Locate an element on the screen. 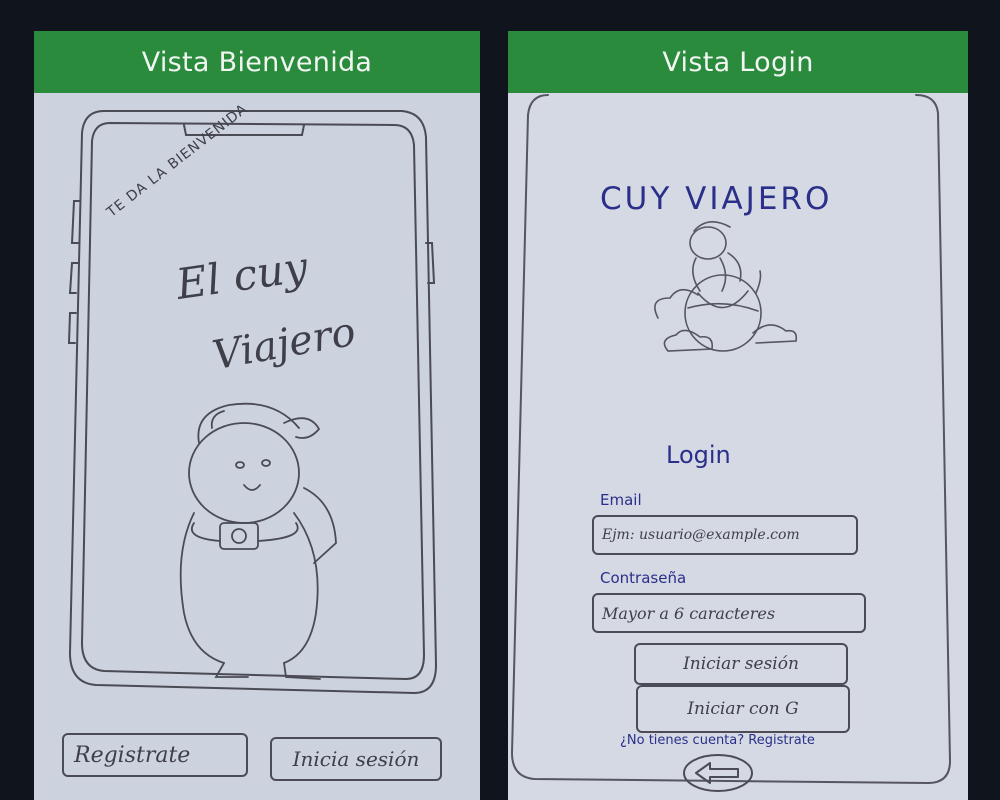 This screenshot has height=800, width=1000. register-link: ¿No tienes cuenta? Registrate is located at coordinates (717, 740).